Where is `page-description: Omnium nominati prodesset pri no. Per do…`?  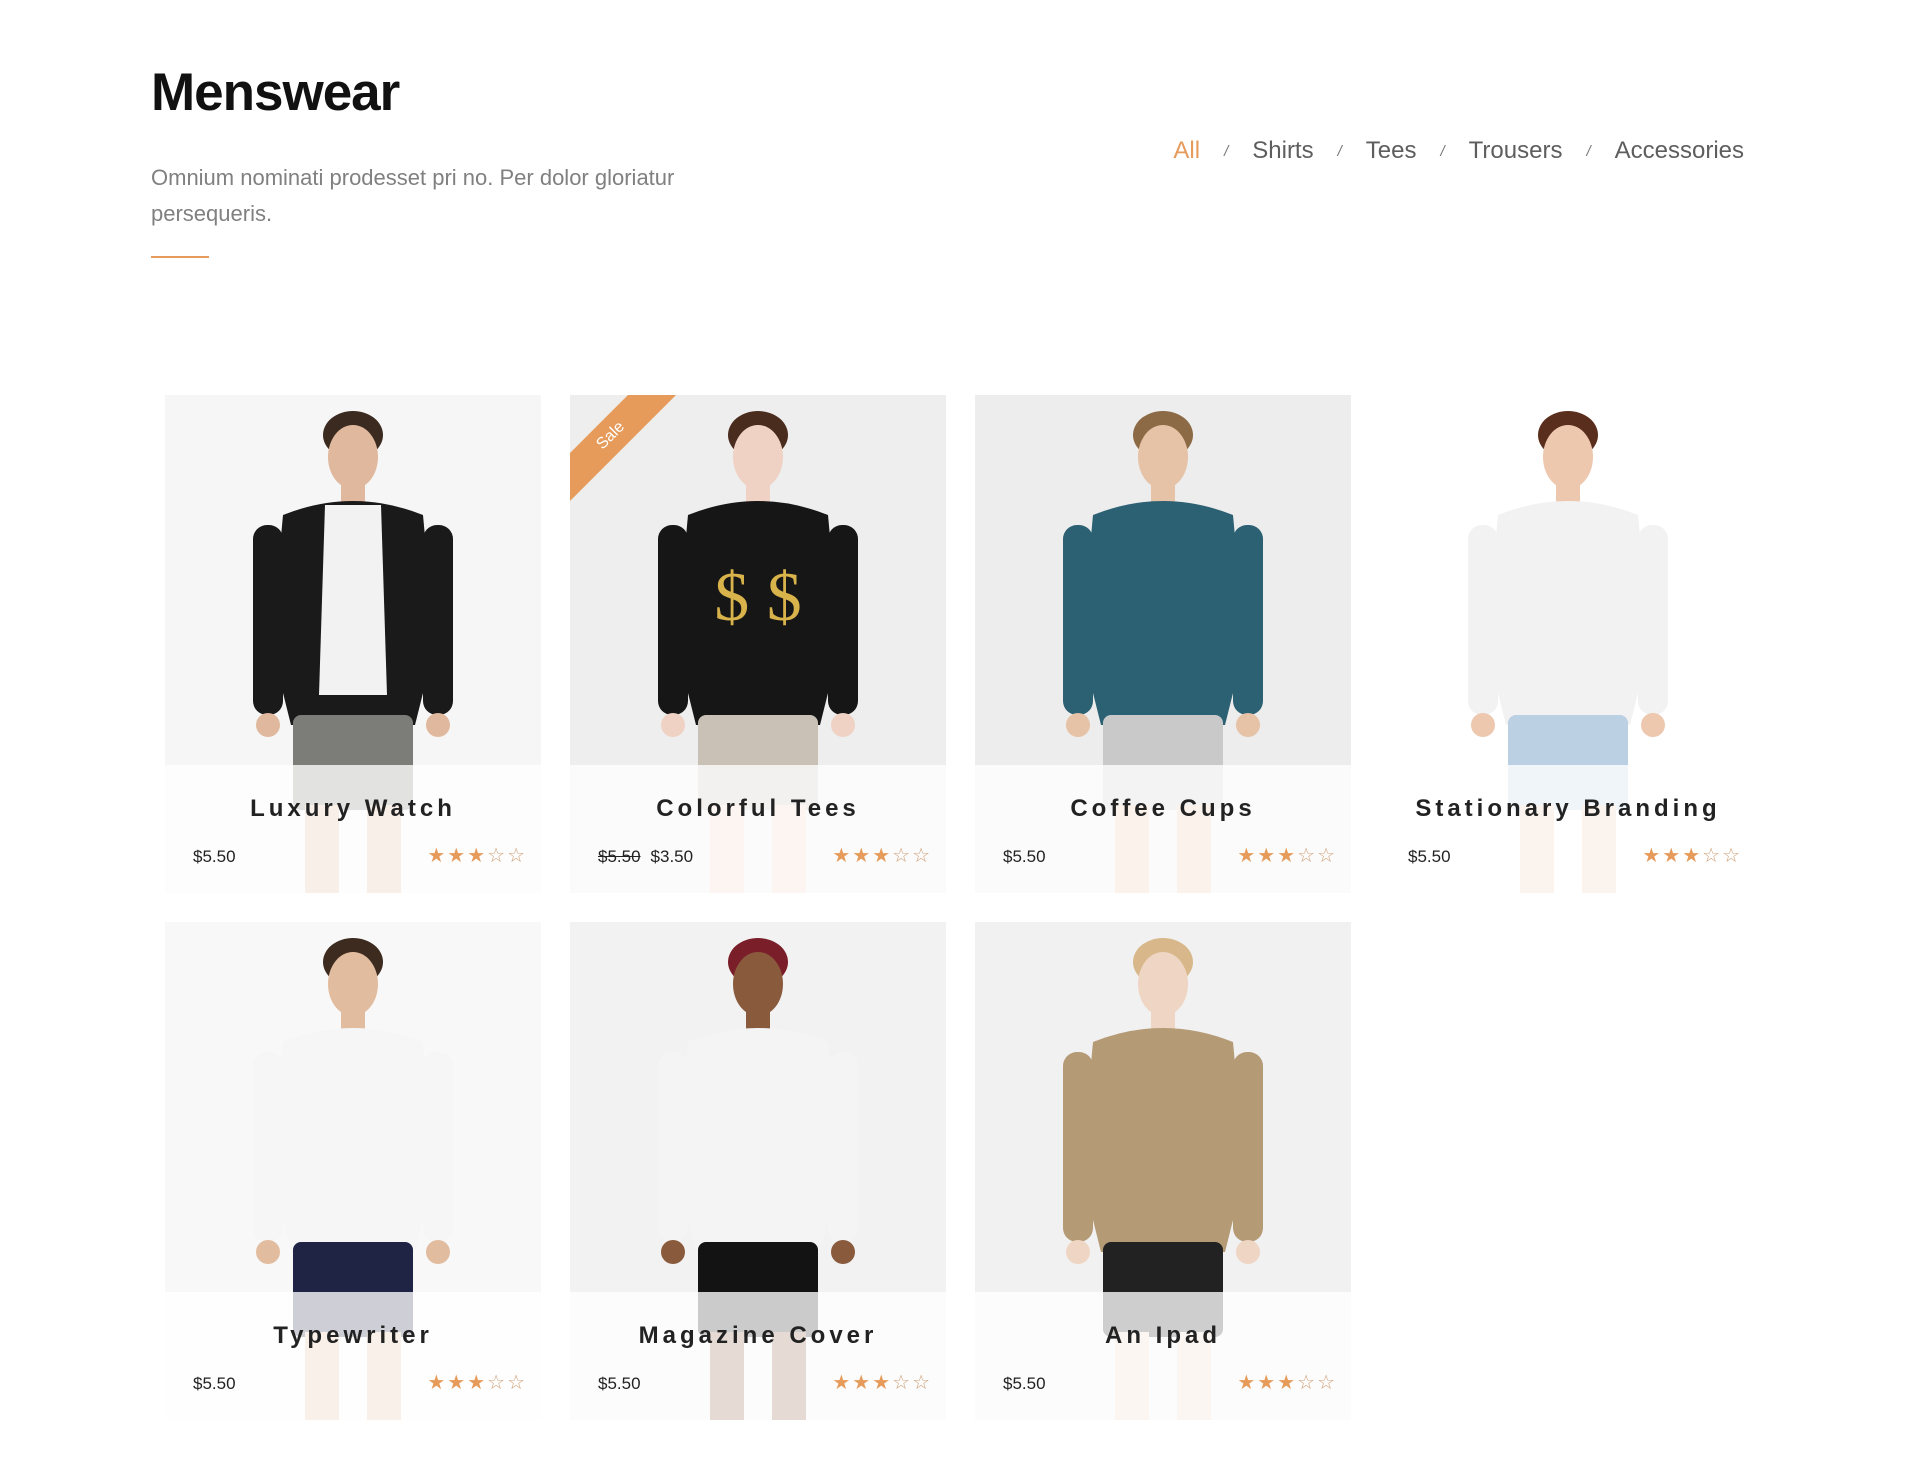 page-description: Omnium nominati prodesset pri no. Per do… is located at coordinates (413, 195).